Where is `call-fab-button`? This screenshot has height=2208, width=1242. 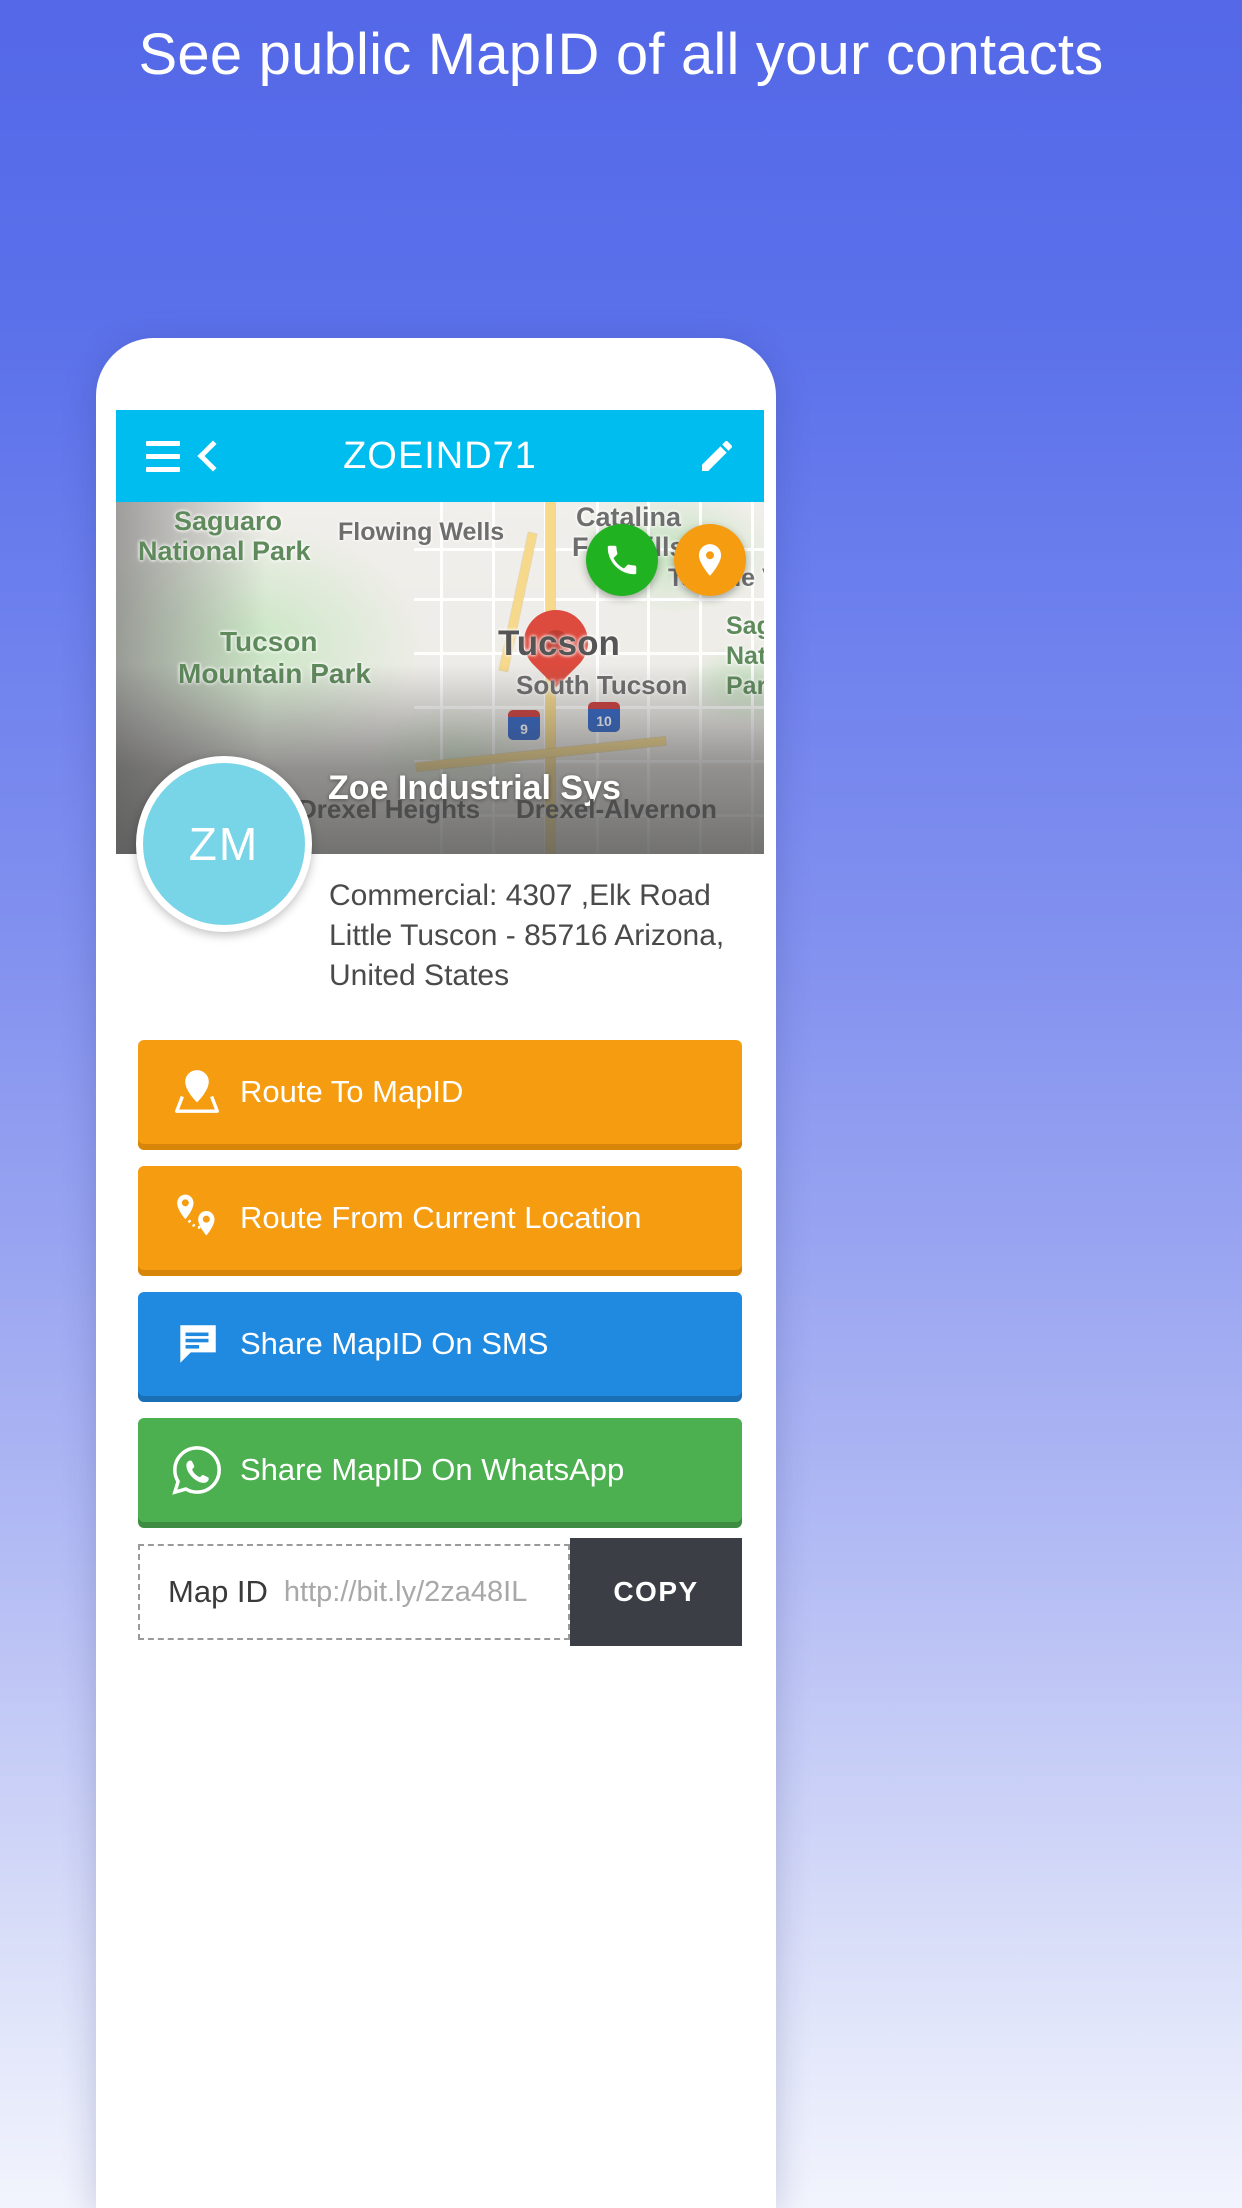
call-fab-button is located at coordinates (622, 560).